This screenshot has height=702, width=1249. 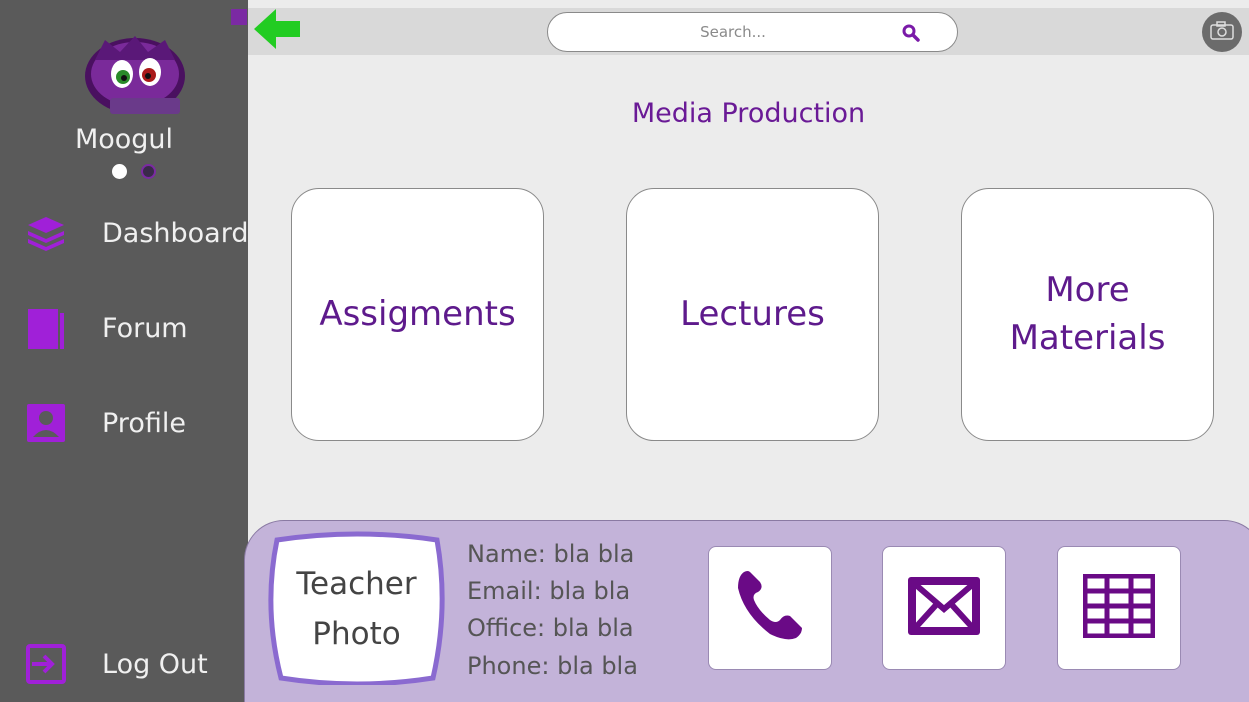 I want to click on sidebar-item-label: Forum, so click(x=145, y=328).